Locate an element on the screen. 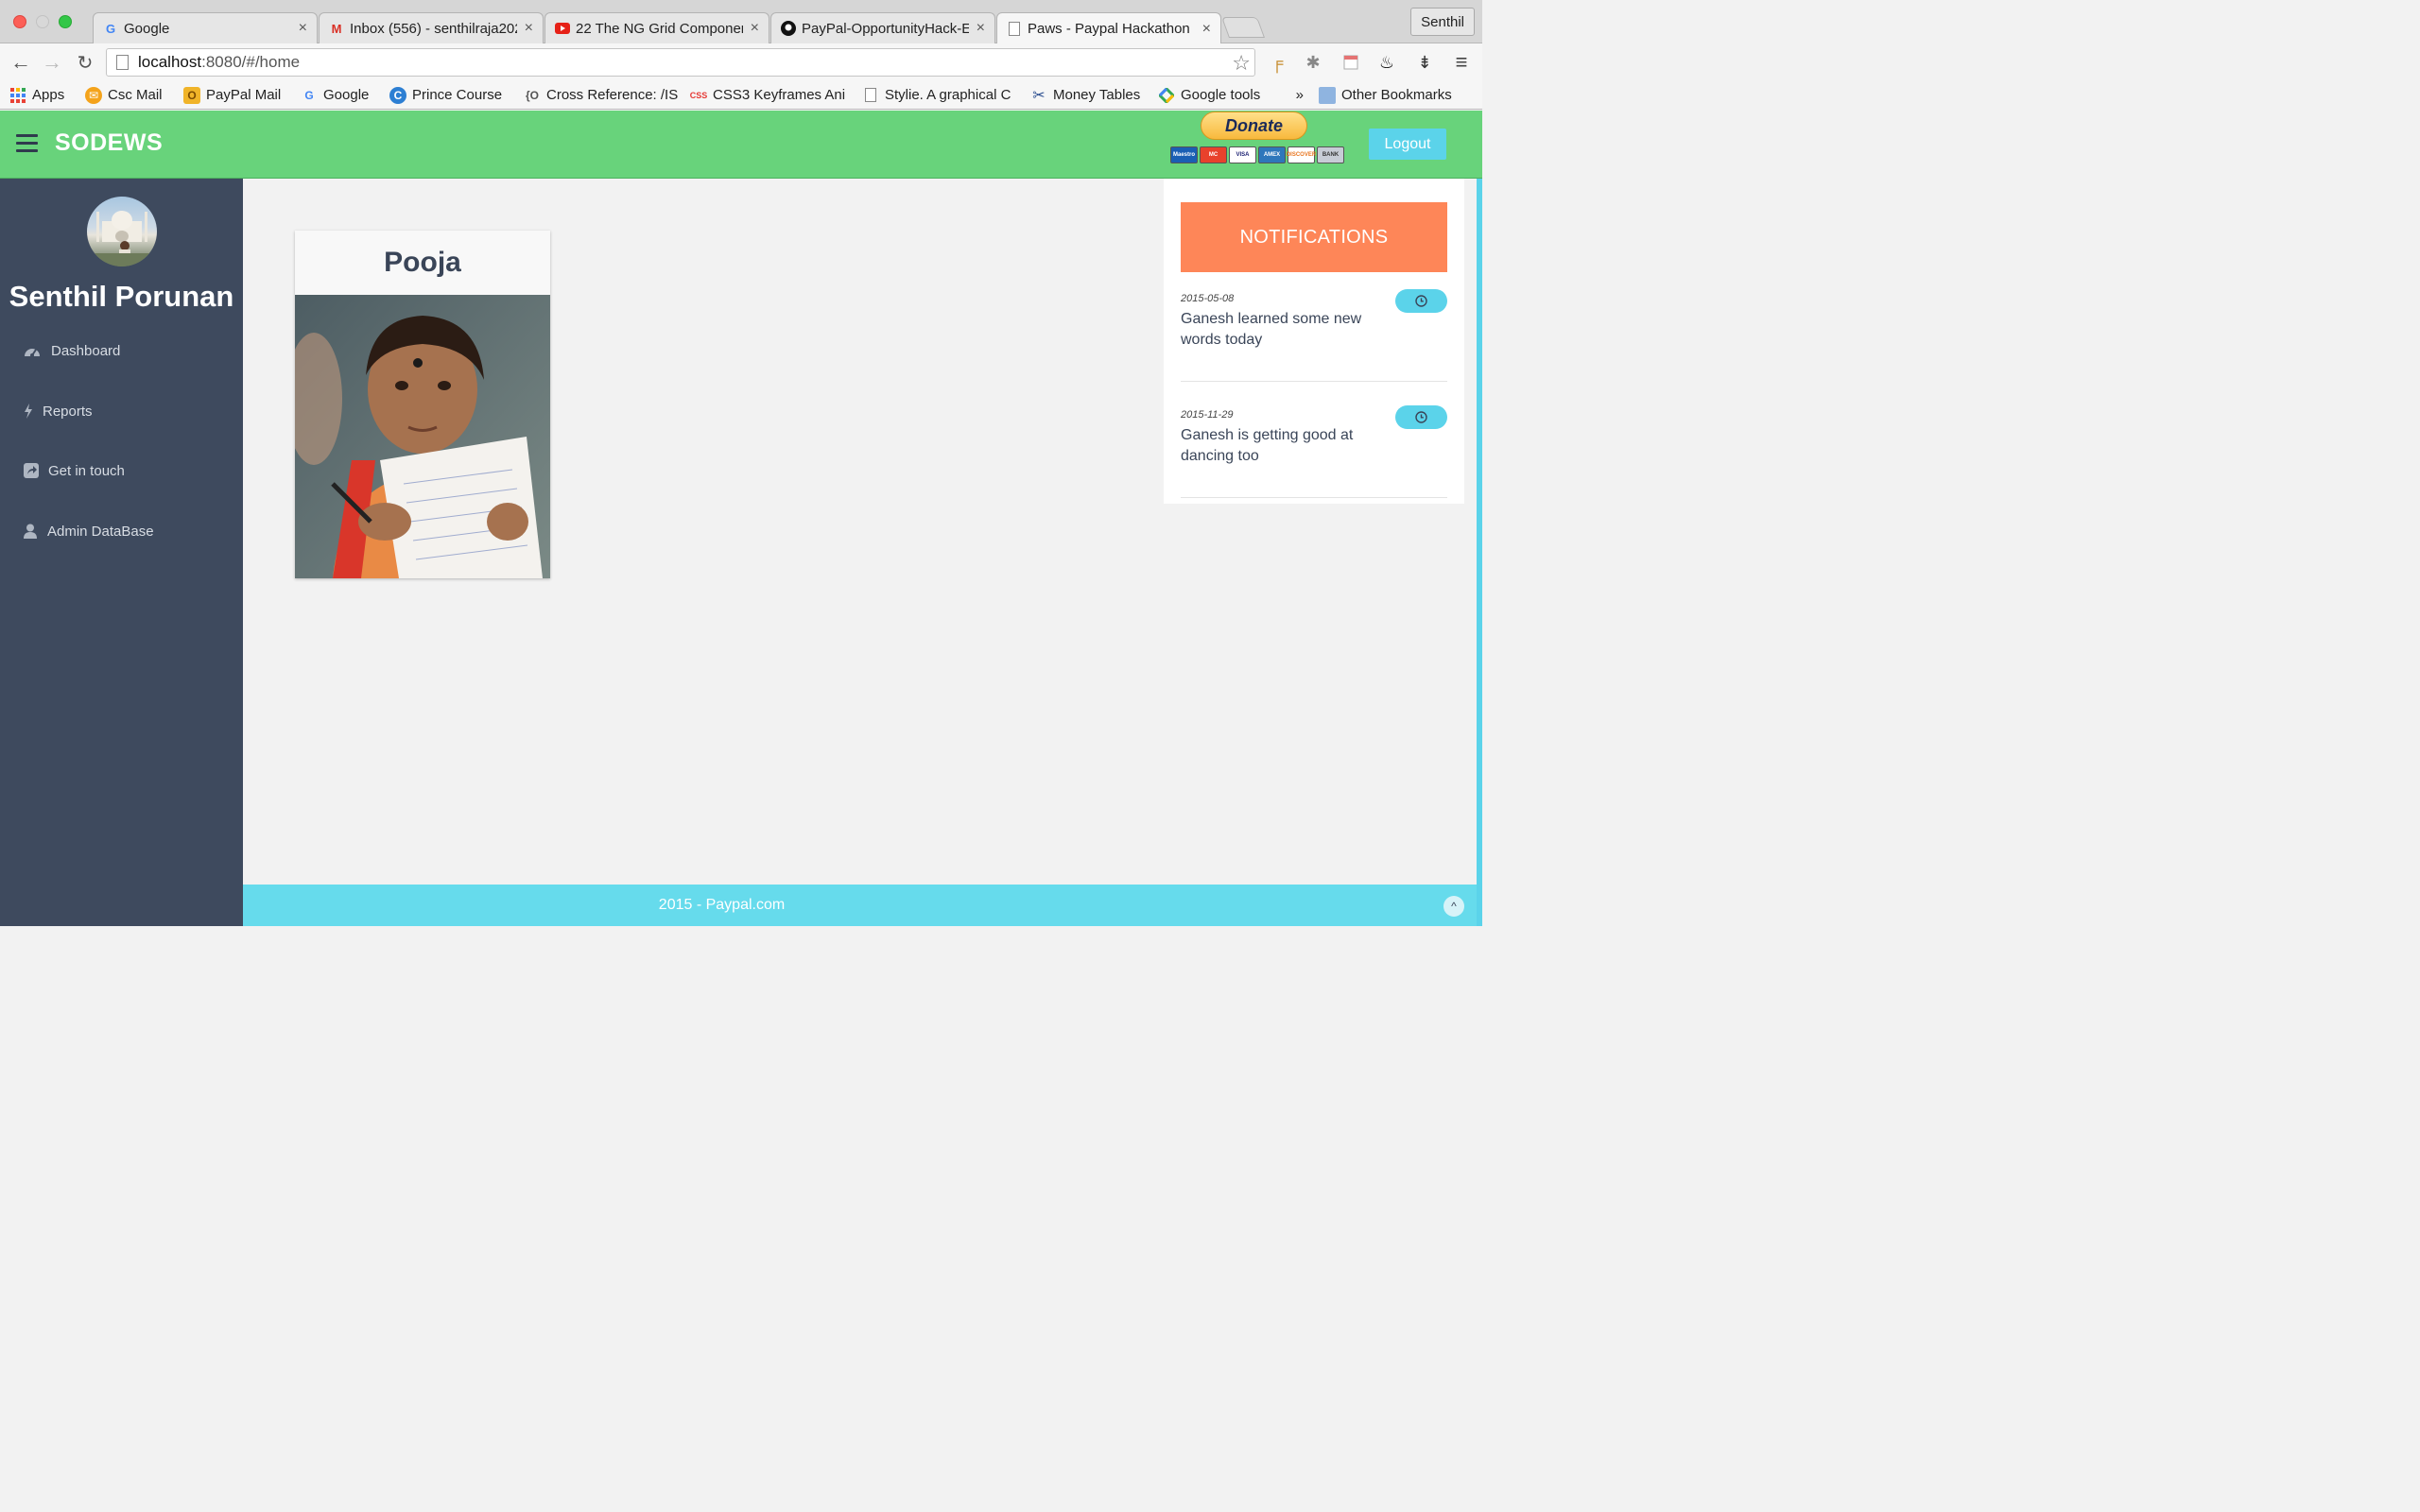  bookmark-other-bookmarks: Other Bookmarks is located at coordinates (1385, 95).